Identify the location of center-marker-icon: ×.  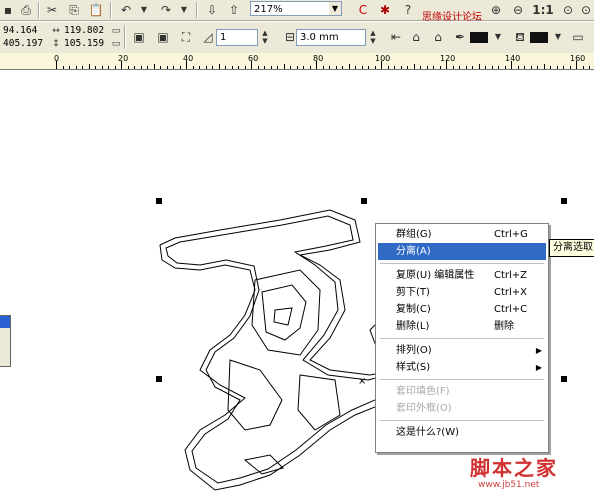
(362, 381).